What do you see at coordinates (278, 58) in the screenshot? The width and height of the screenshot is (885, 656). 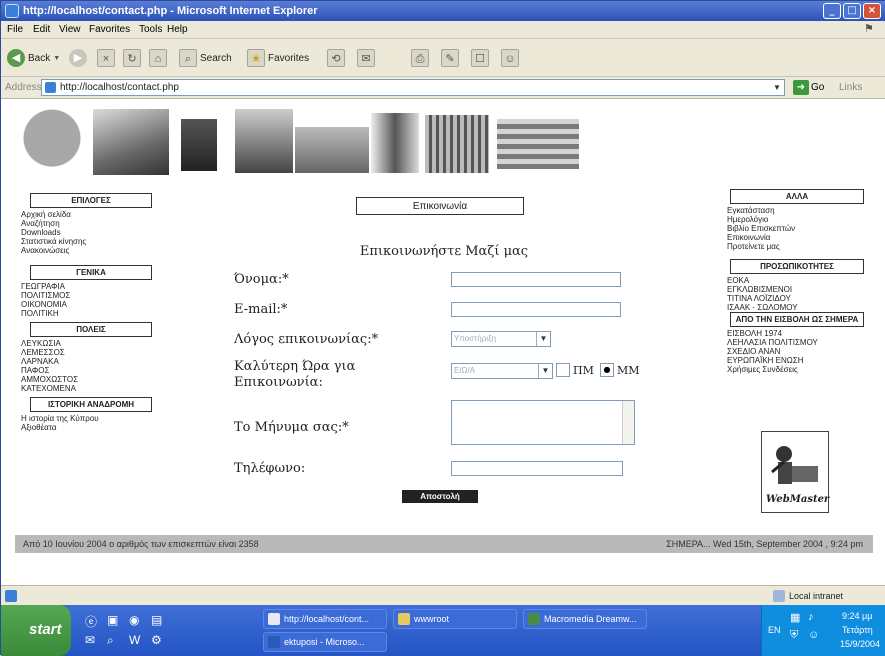 I see `favorites-button: ★ Favorites` at bounding box center [278, 58].